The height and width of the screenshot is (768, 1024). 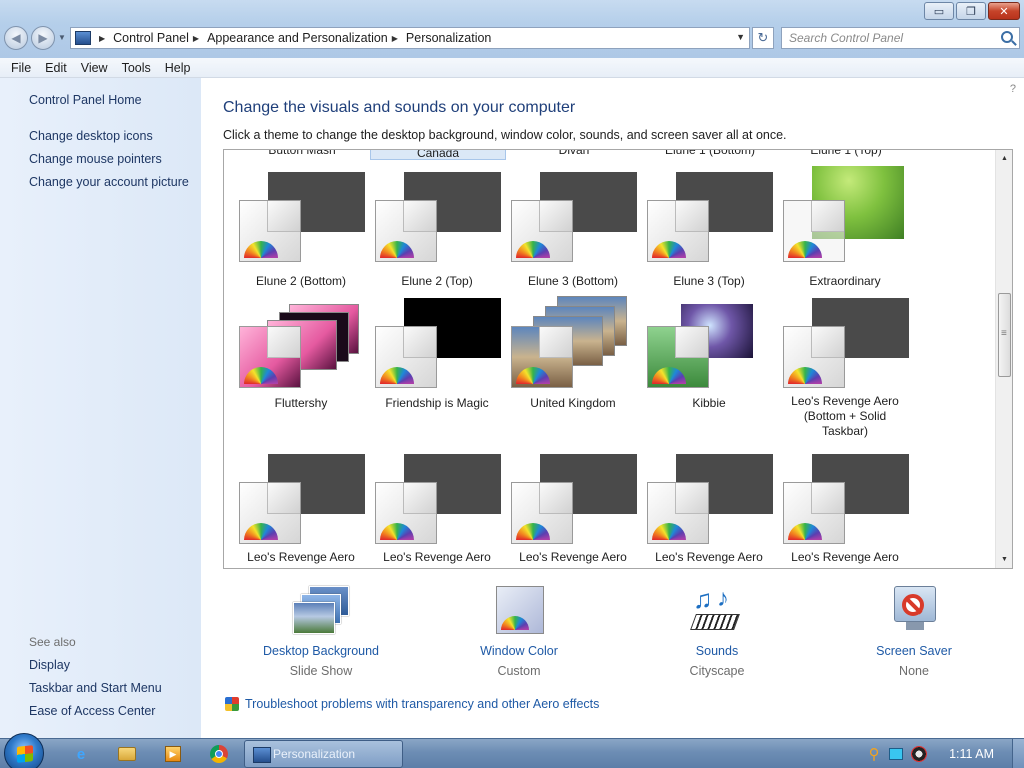 I want to click on menu-file: File, so click(x=21, y=68).